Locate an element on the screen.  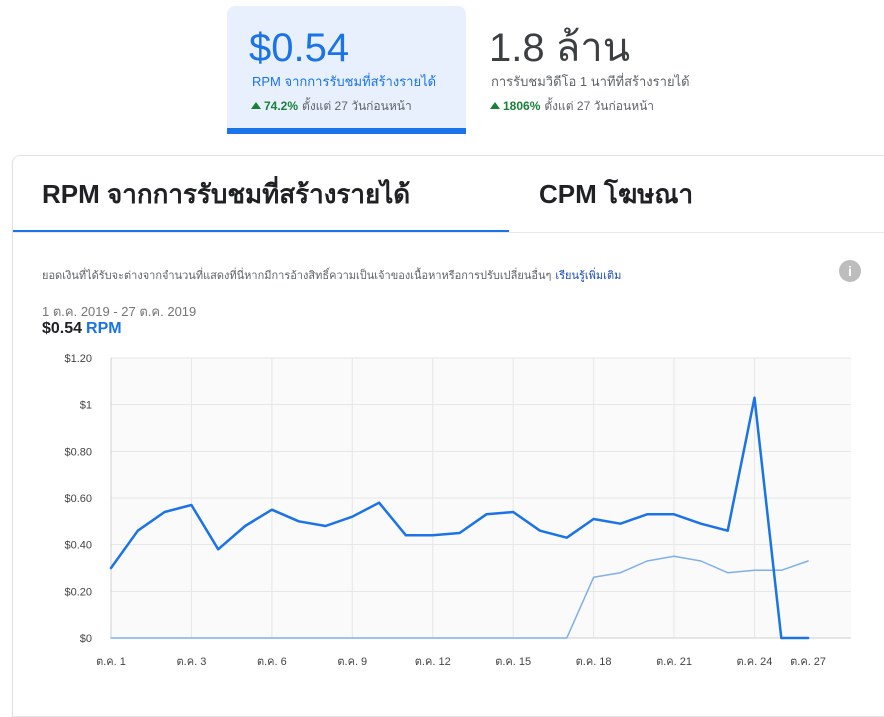
y-tick-label: $0.60 is located at coordinates (78, 499).